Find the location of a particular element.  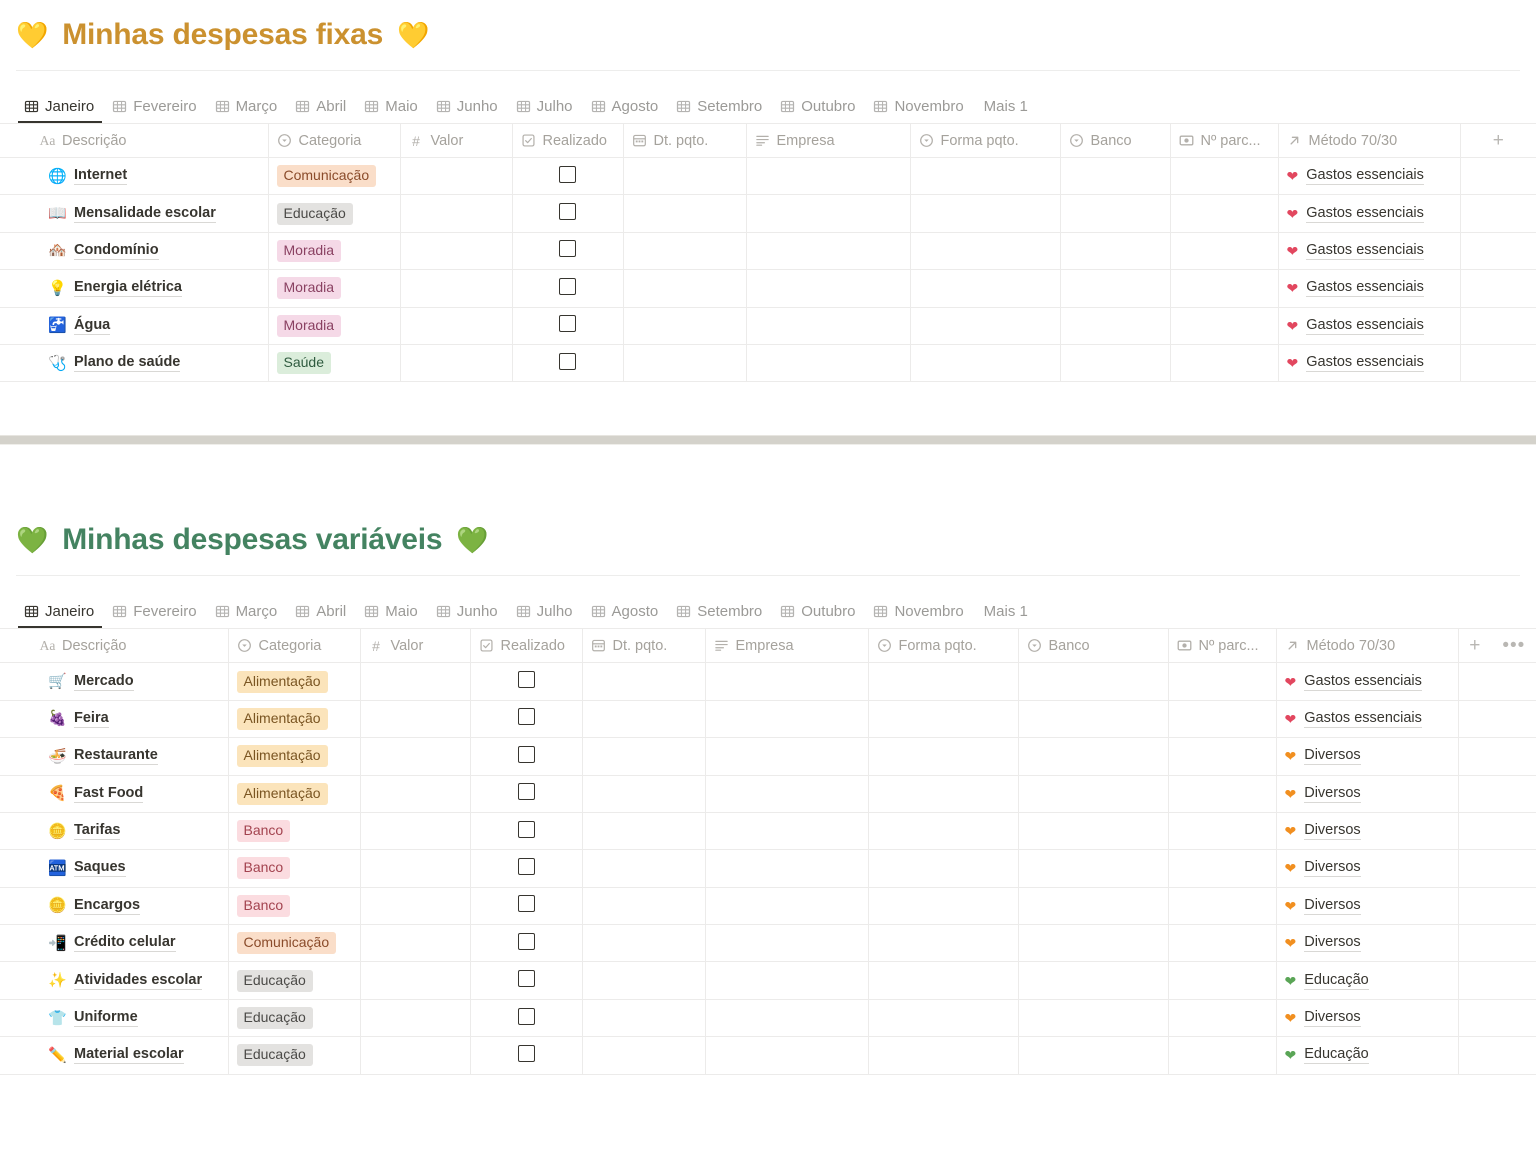

row-title-link: Plano de saúde is located at coordinates (127, 363).